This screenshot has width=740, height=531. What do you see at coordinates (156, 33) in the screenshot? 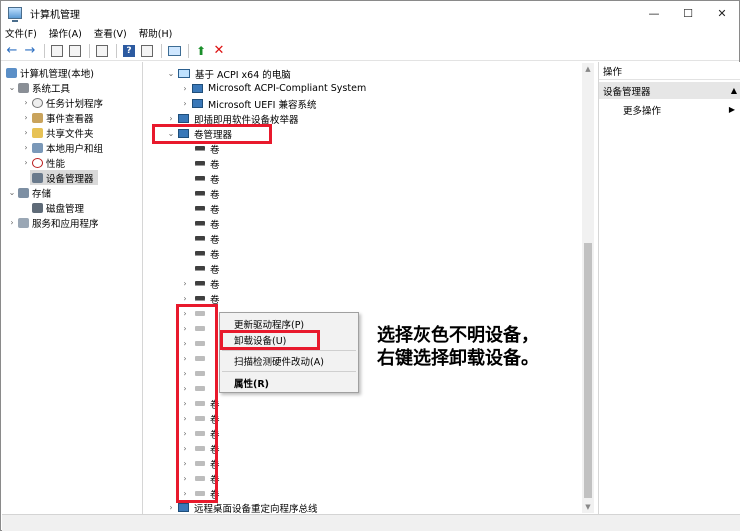
I see `menu-help: 帮助(H)` at bounding box center [156, 33].